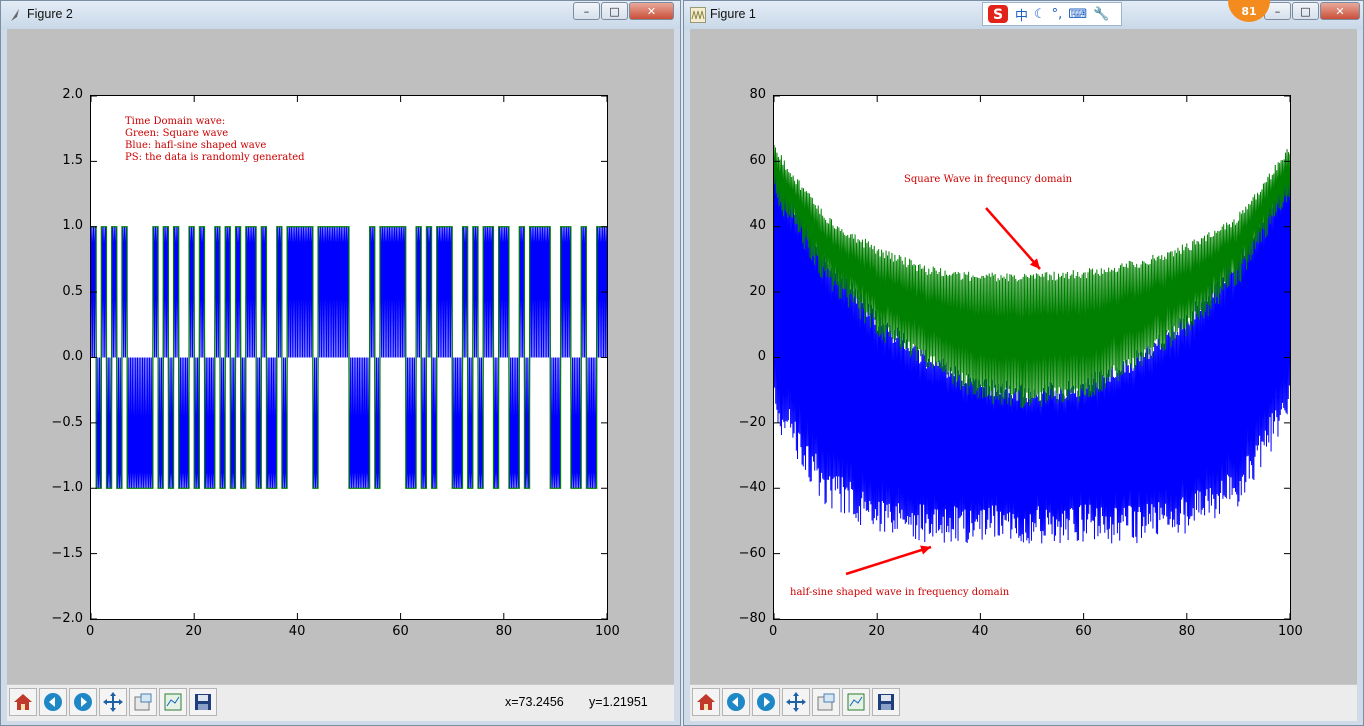 The width and height of the screenshot is (1364, 726). Describe the element at coordinates (534, 702) in the screenshot. I see `cursor-x-readout: x=73.2456` at that location.